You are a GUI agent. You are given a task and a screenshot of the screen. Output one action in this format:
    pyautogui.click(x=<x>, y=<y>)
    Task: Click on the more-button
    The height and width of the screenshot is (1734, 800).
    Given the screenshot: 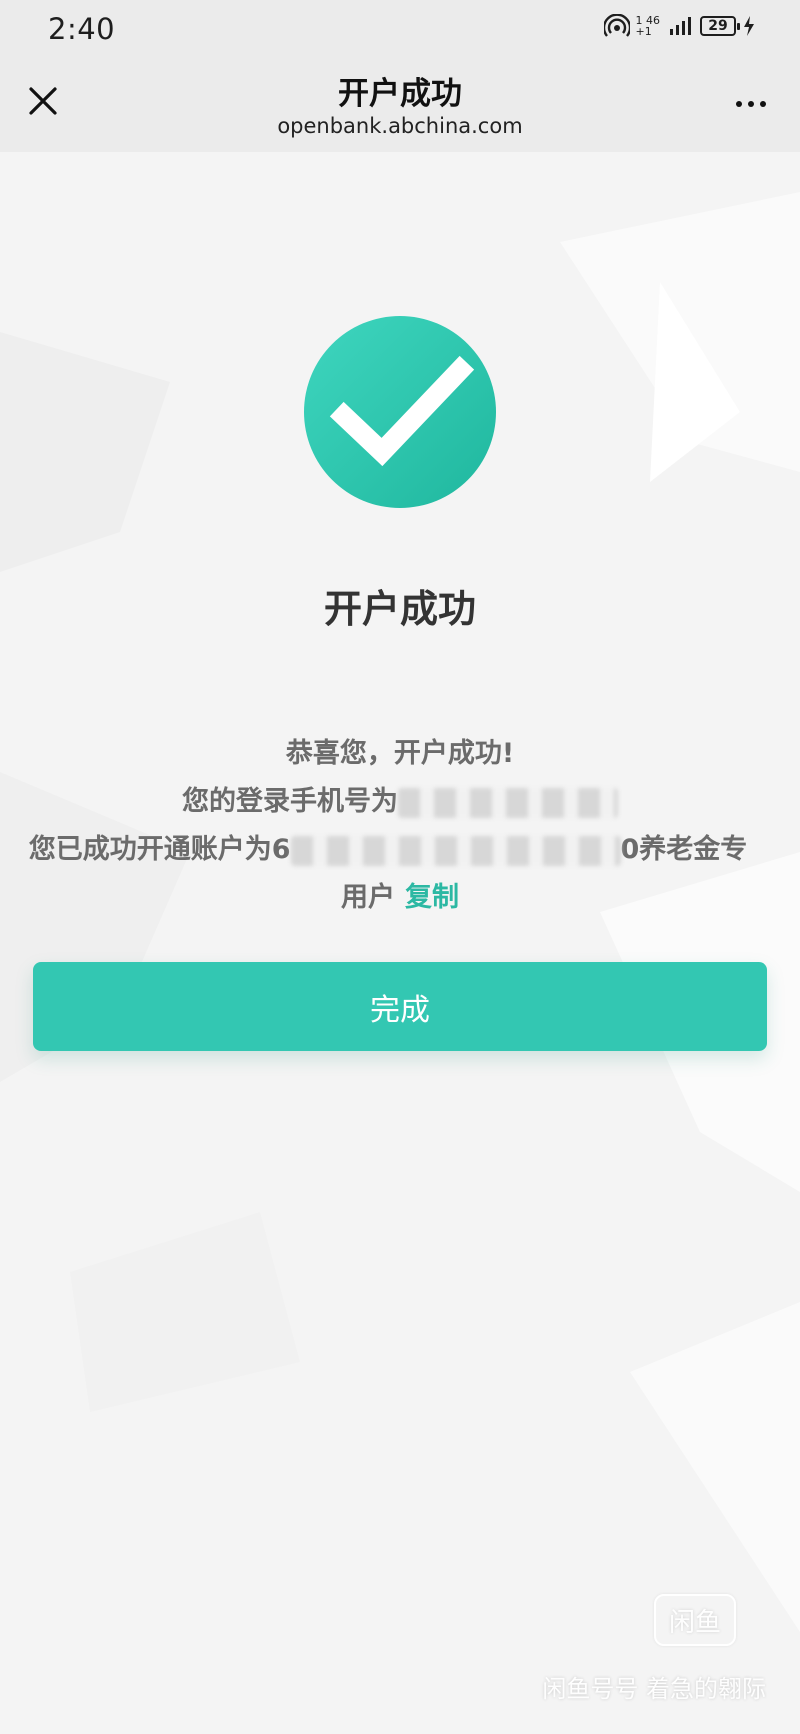 What is the action you would take?
    pyautogui.click(x=751, y=104)
    